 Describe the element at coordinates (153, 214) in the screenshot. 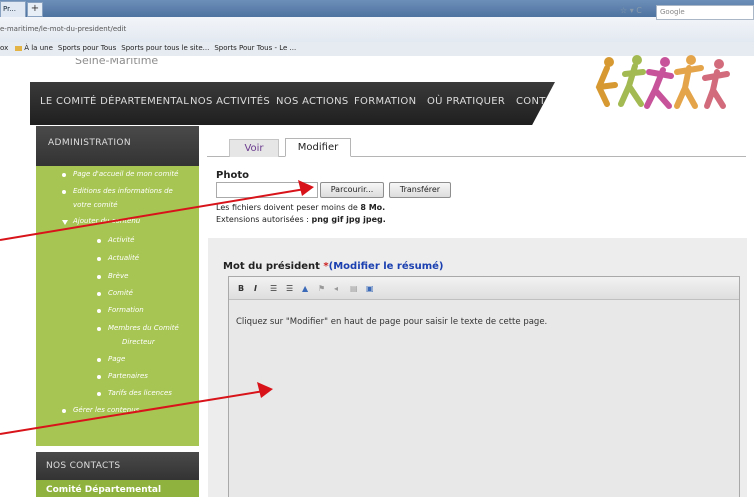

I see `arrow-to-browse` at that location.